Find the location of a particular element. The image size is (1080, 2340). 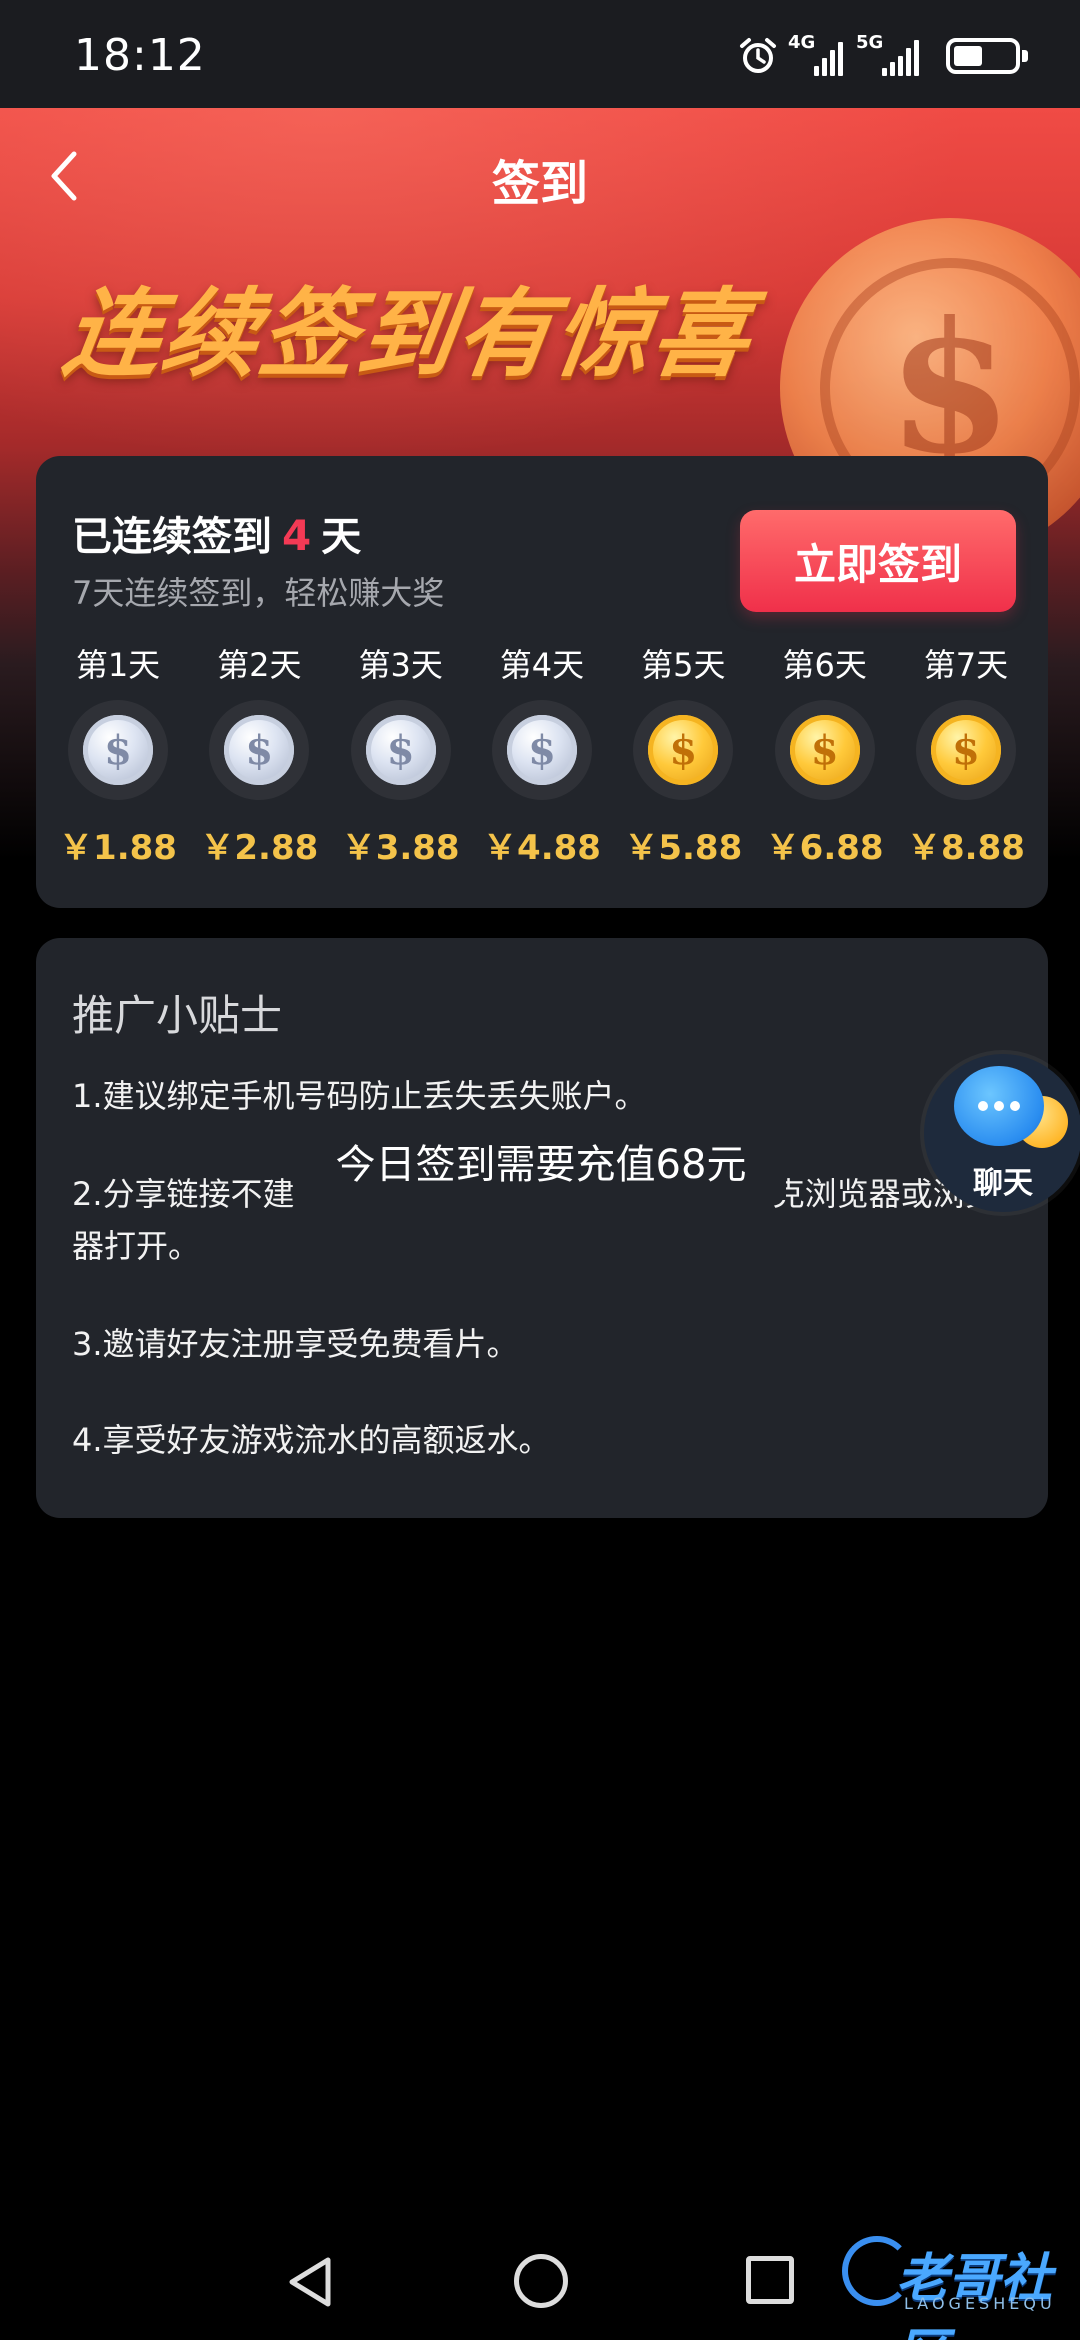

day-label: 第3天 is located at coordinates (400, 665).